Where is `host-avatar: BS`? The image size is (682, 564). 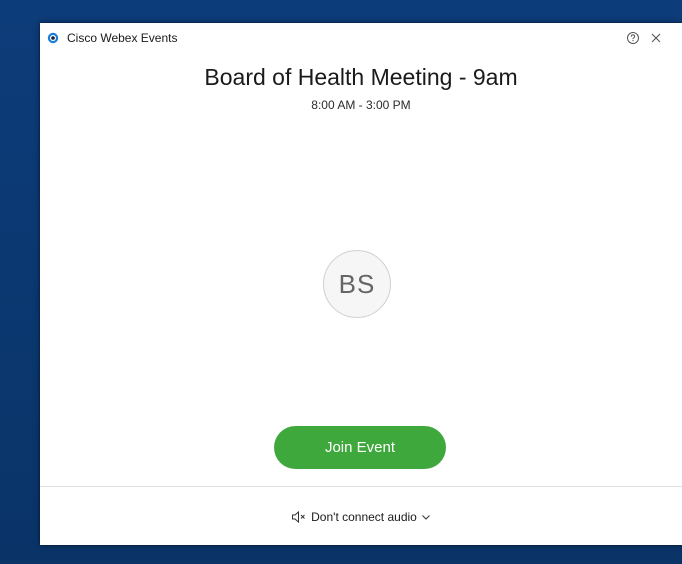
host-avatar: BS is located at coordinates (357, 284).